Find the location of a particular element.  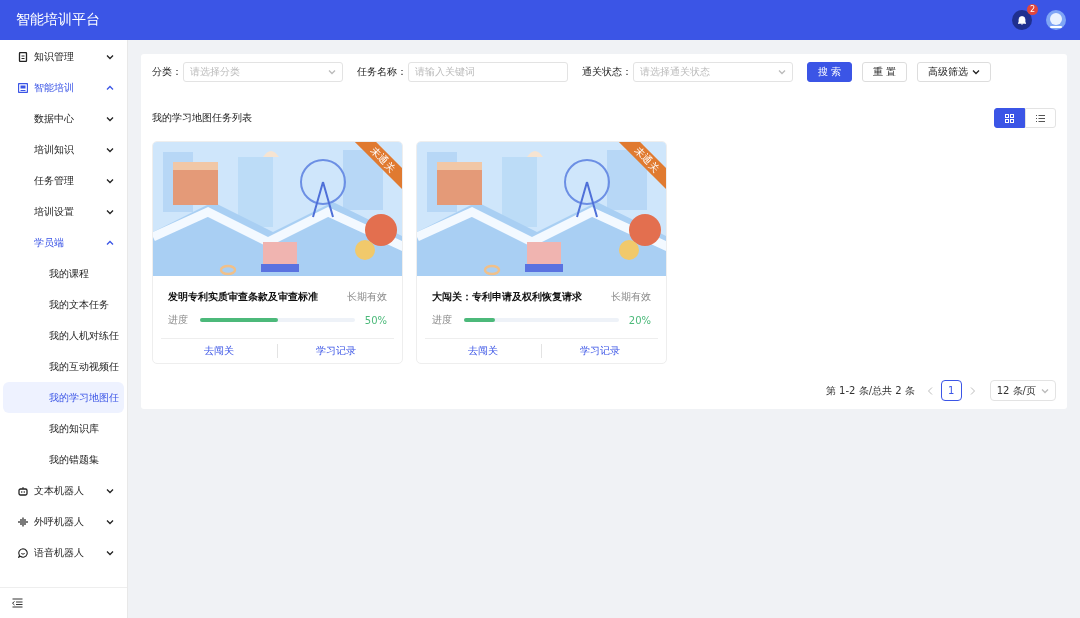

list-view-button is located at coordinates (1040, 118).